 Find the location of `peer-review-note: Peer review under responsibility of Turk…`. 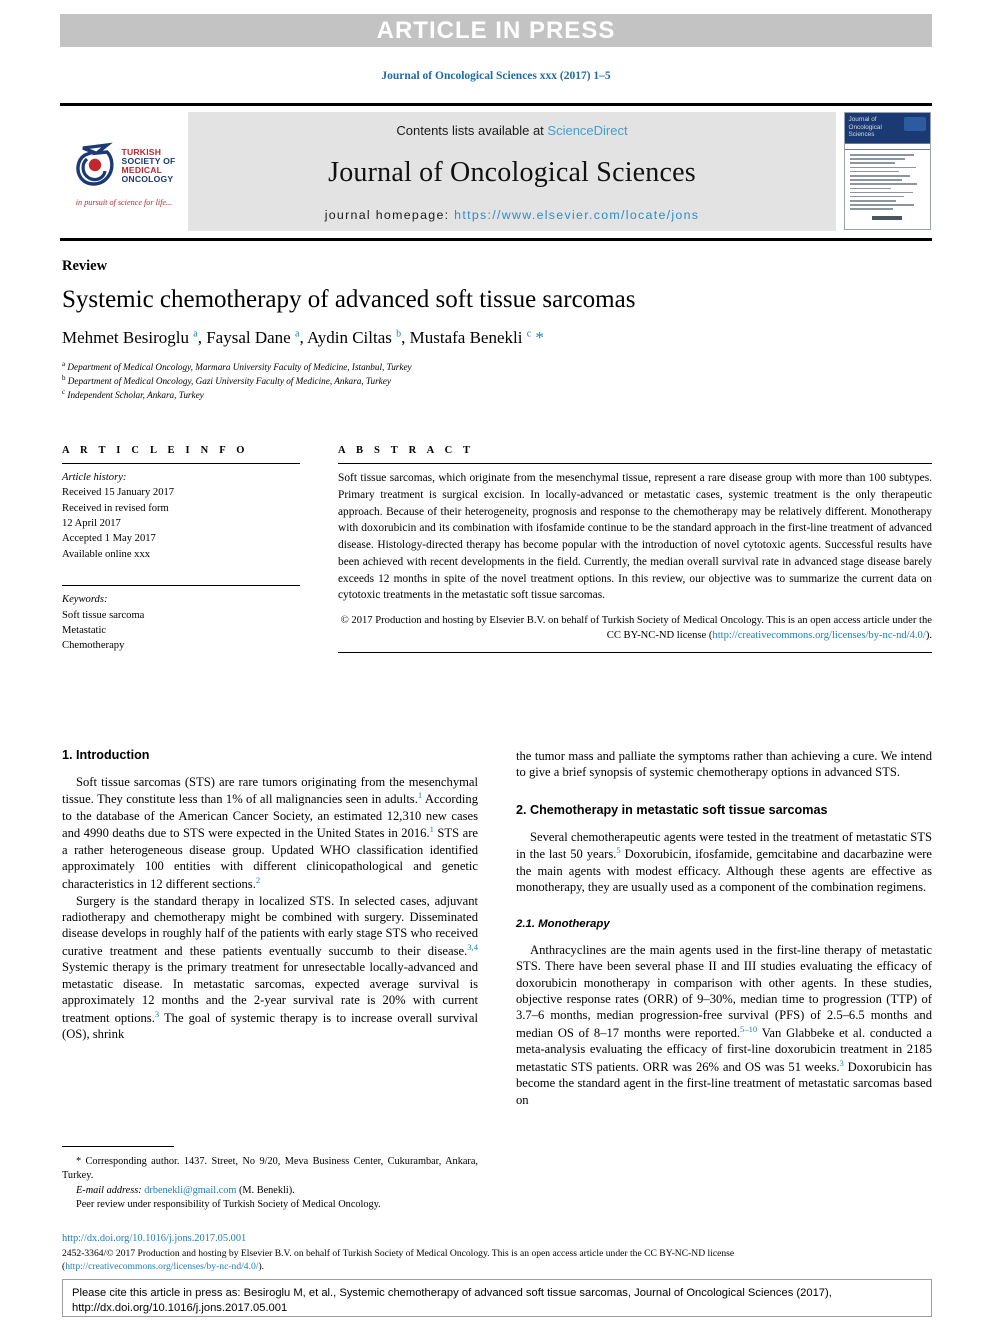

peer-review-note: Peer review under responsibility of Turk… is located at coordinates (228, 1205).